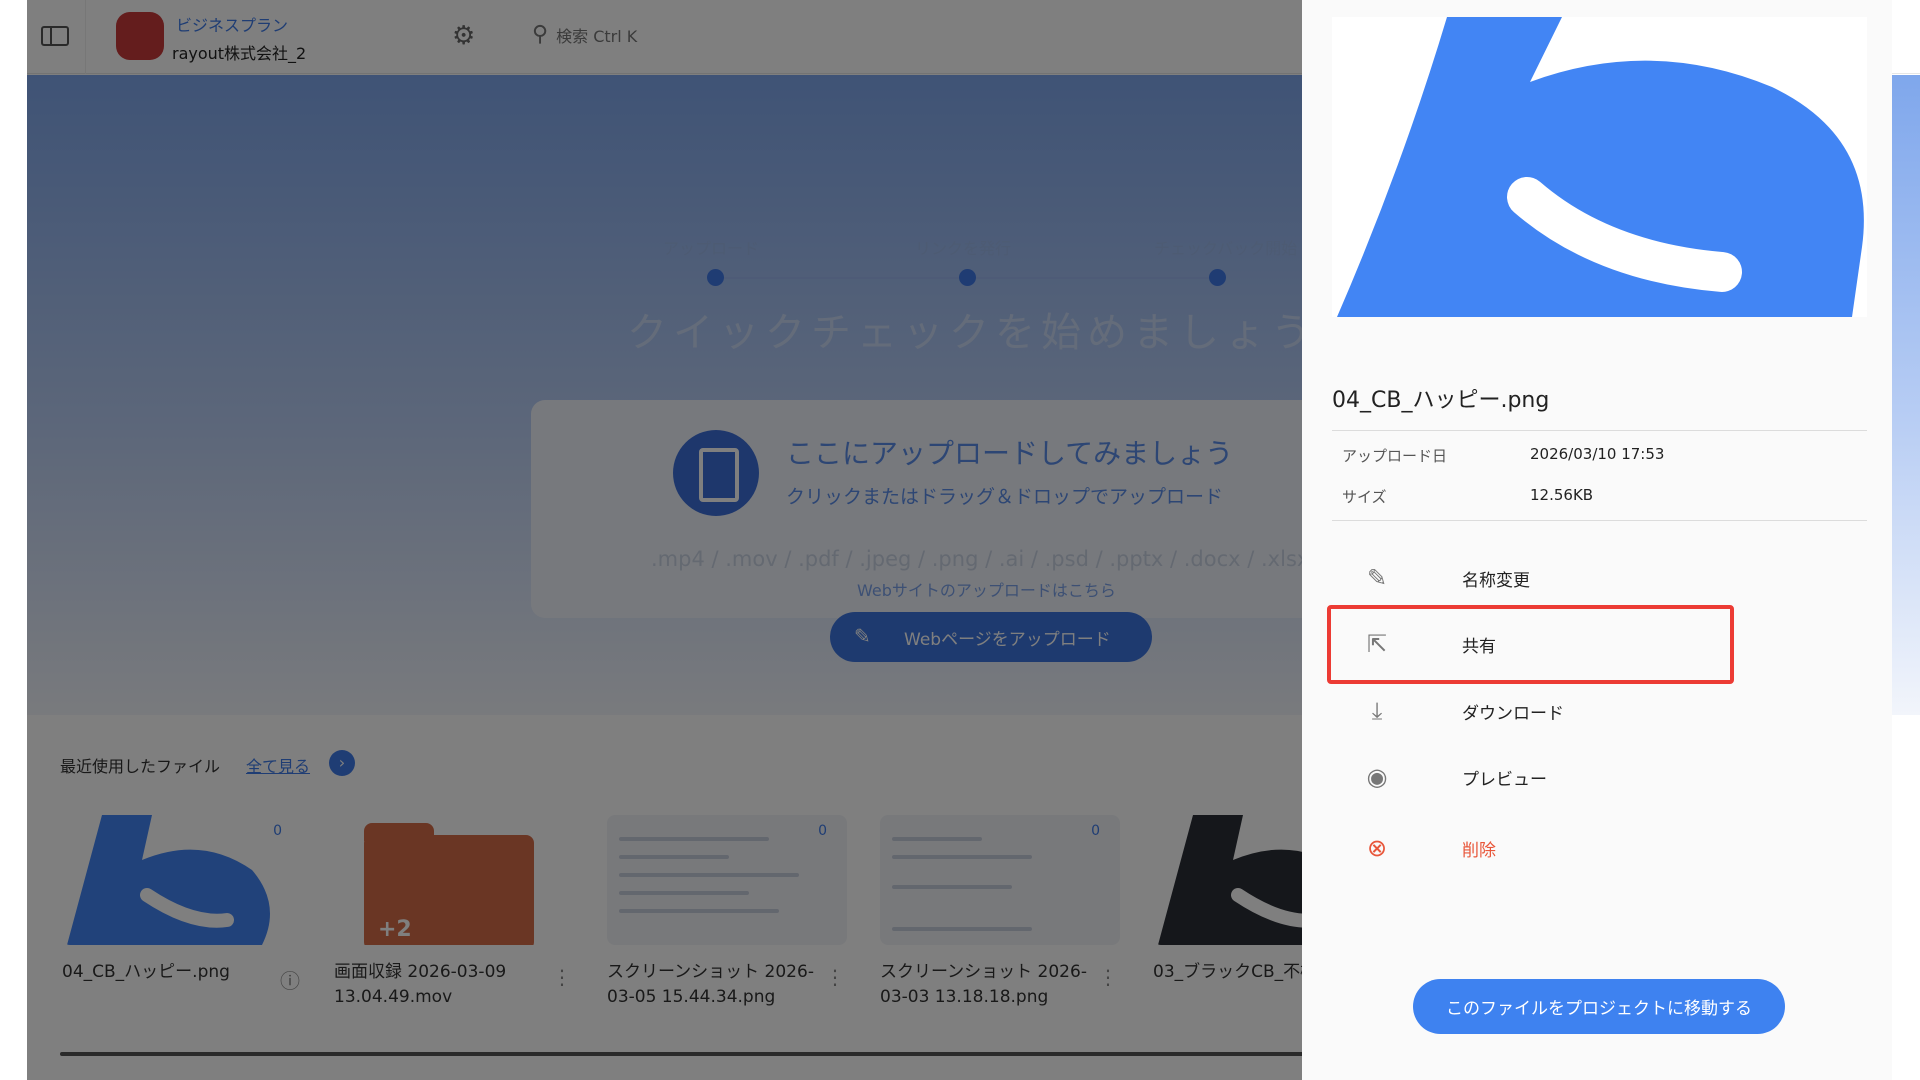 The width and height of the screenshot is (1920, 1080). Describe the element at coordinates (1599, 1006) in the screenshot. I see `move-to-project-button: このファイルをプロジェクトに移動する` at that location.